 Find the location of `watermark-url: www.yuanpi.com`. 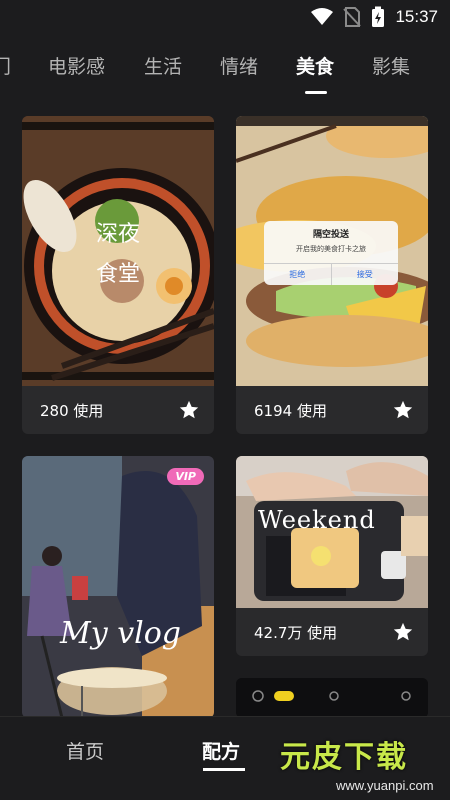

watermark-url: www.yuanpi.com is located at coordinates (385, 785).